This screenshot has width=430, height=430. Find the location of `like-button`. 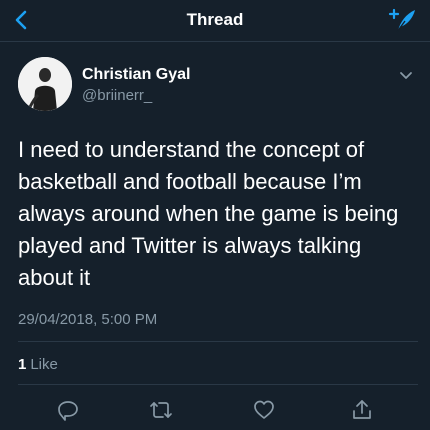

like-button is located at coordinates (264, 410).